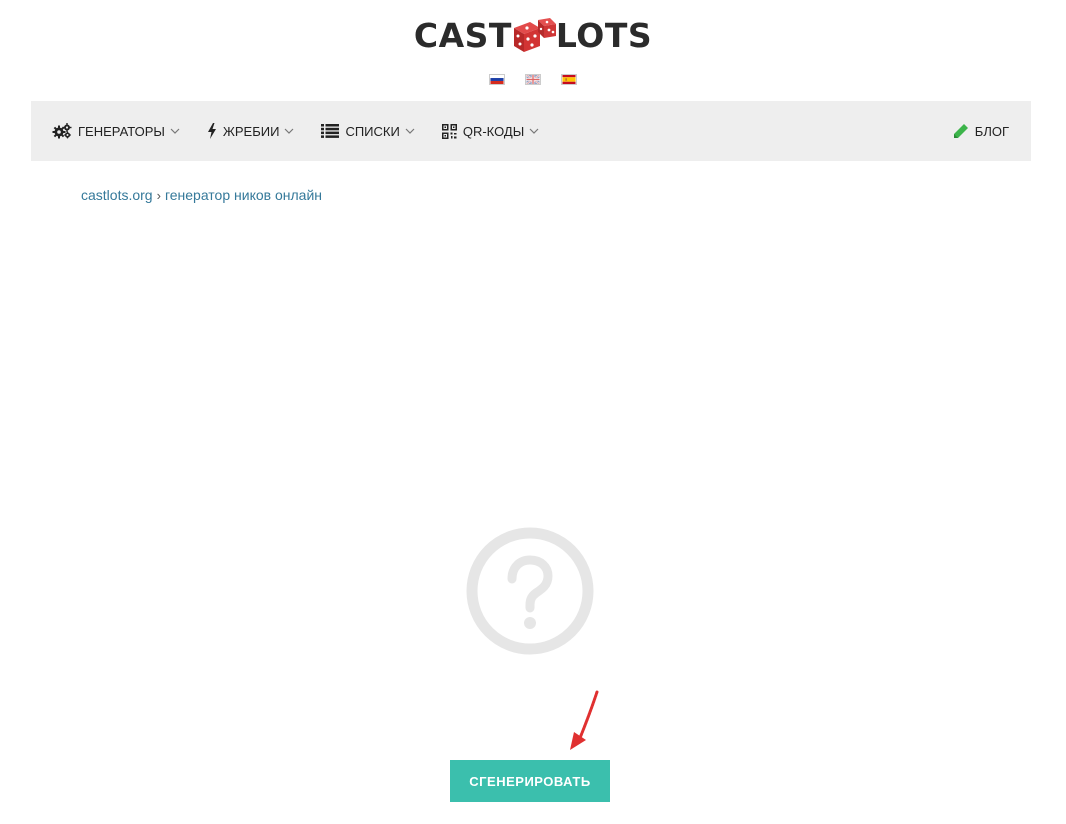 This screenshot has height=824, width=1066. Describe the element at coordinates (961, 131) in the screenshot. I see `pencil-icon` at that location.